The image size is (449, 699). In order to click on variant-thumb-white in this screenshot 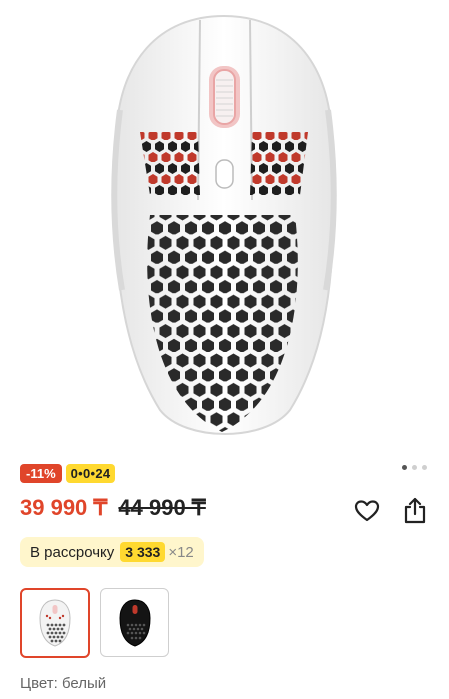, I will do `click(55, 623)`.